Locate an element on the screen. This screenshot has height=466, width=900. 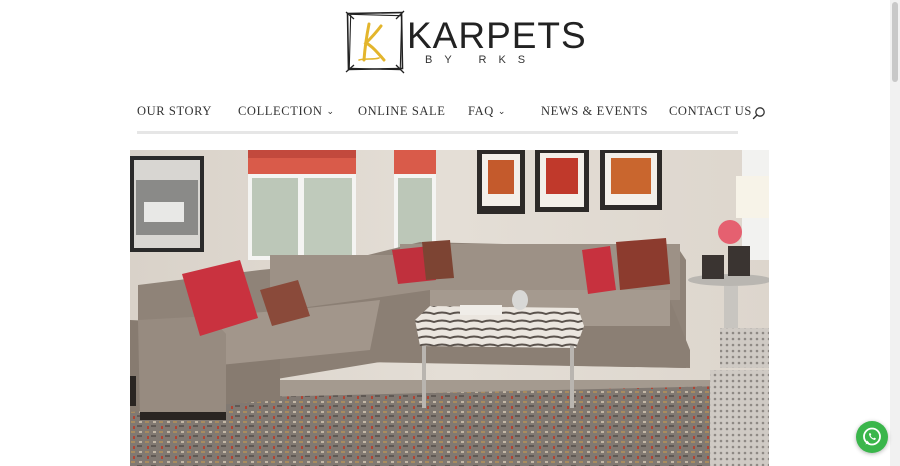
logo-subtitle: BY RKS is located at coordinates (481, 60).